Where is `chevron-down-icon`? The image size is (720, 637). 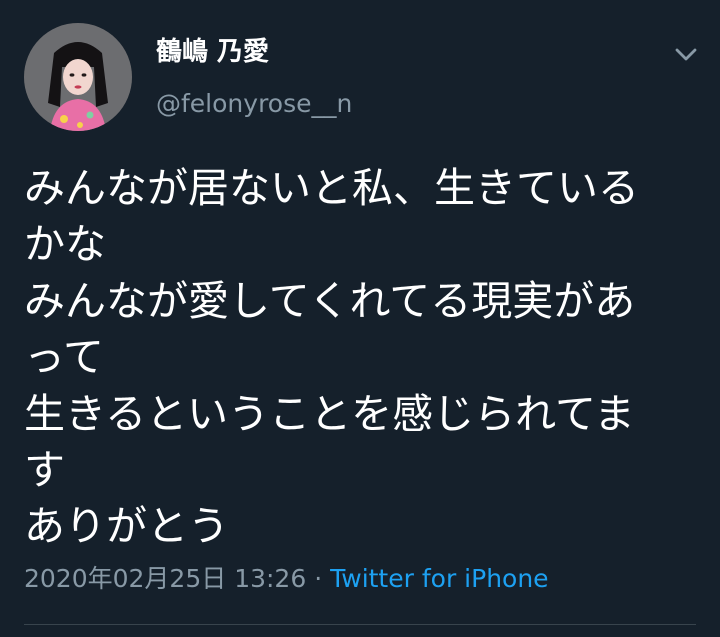
chevron-down-icon is located at coordinates (686, 54).